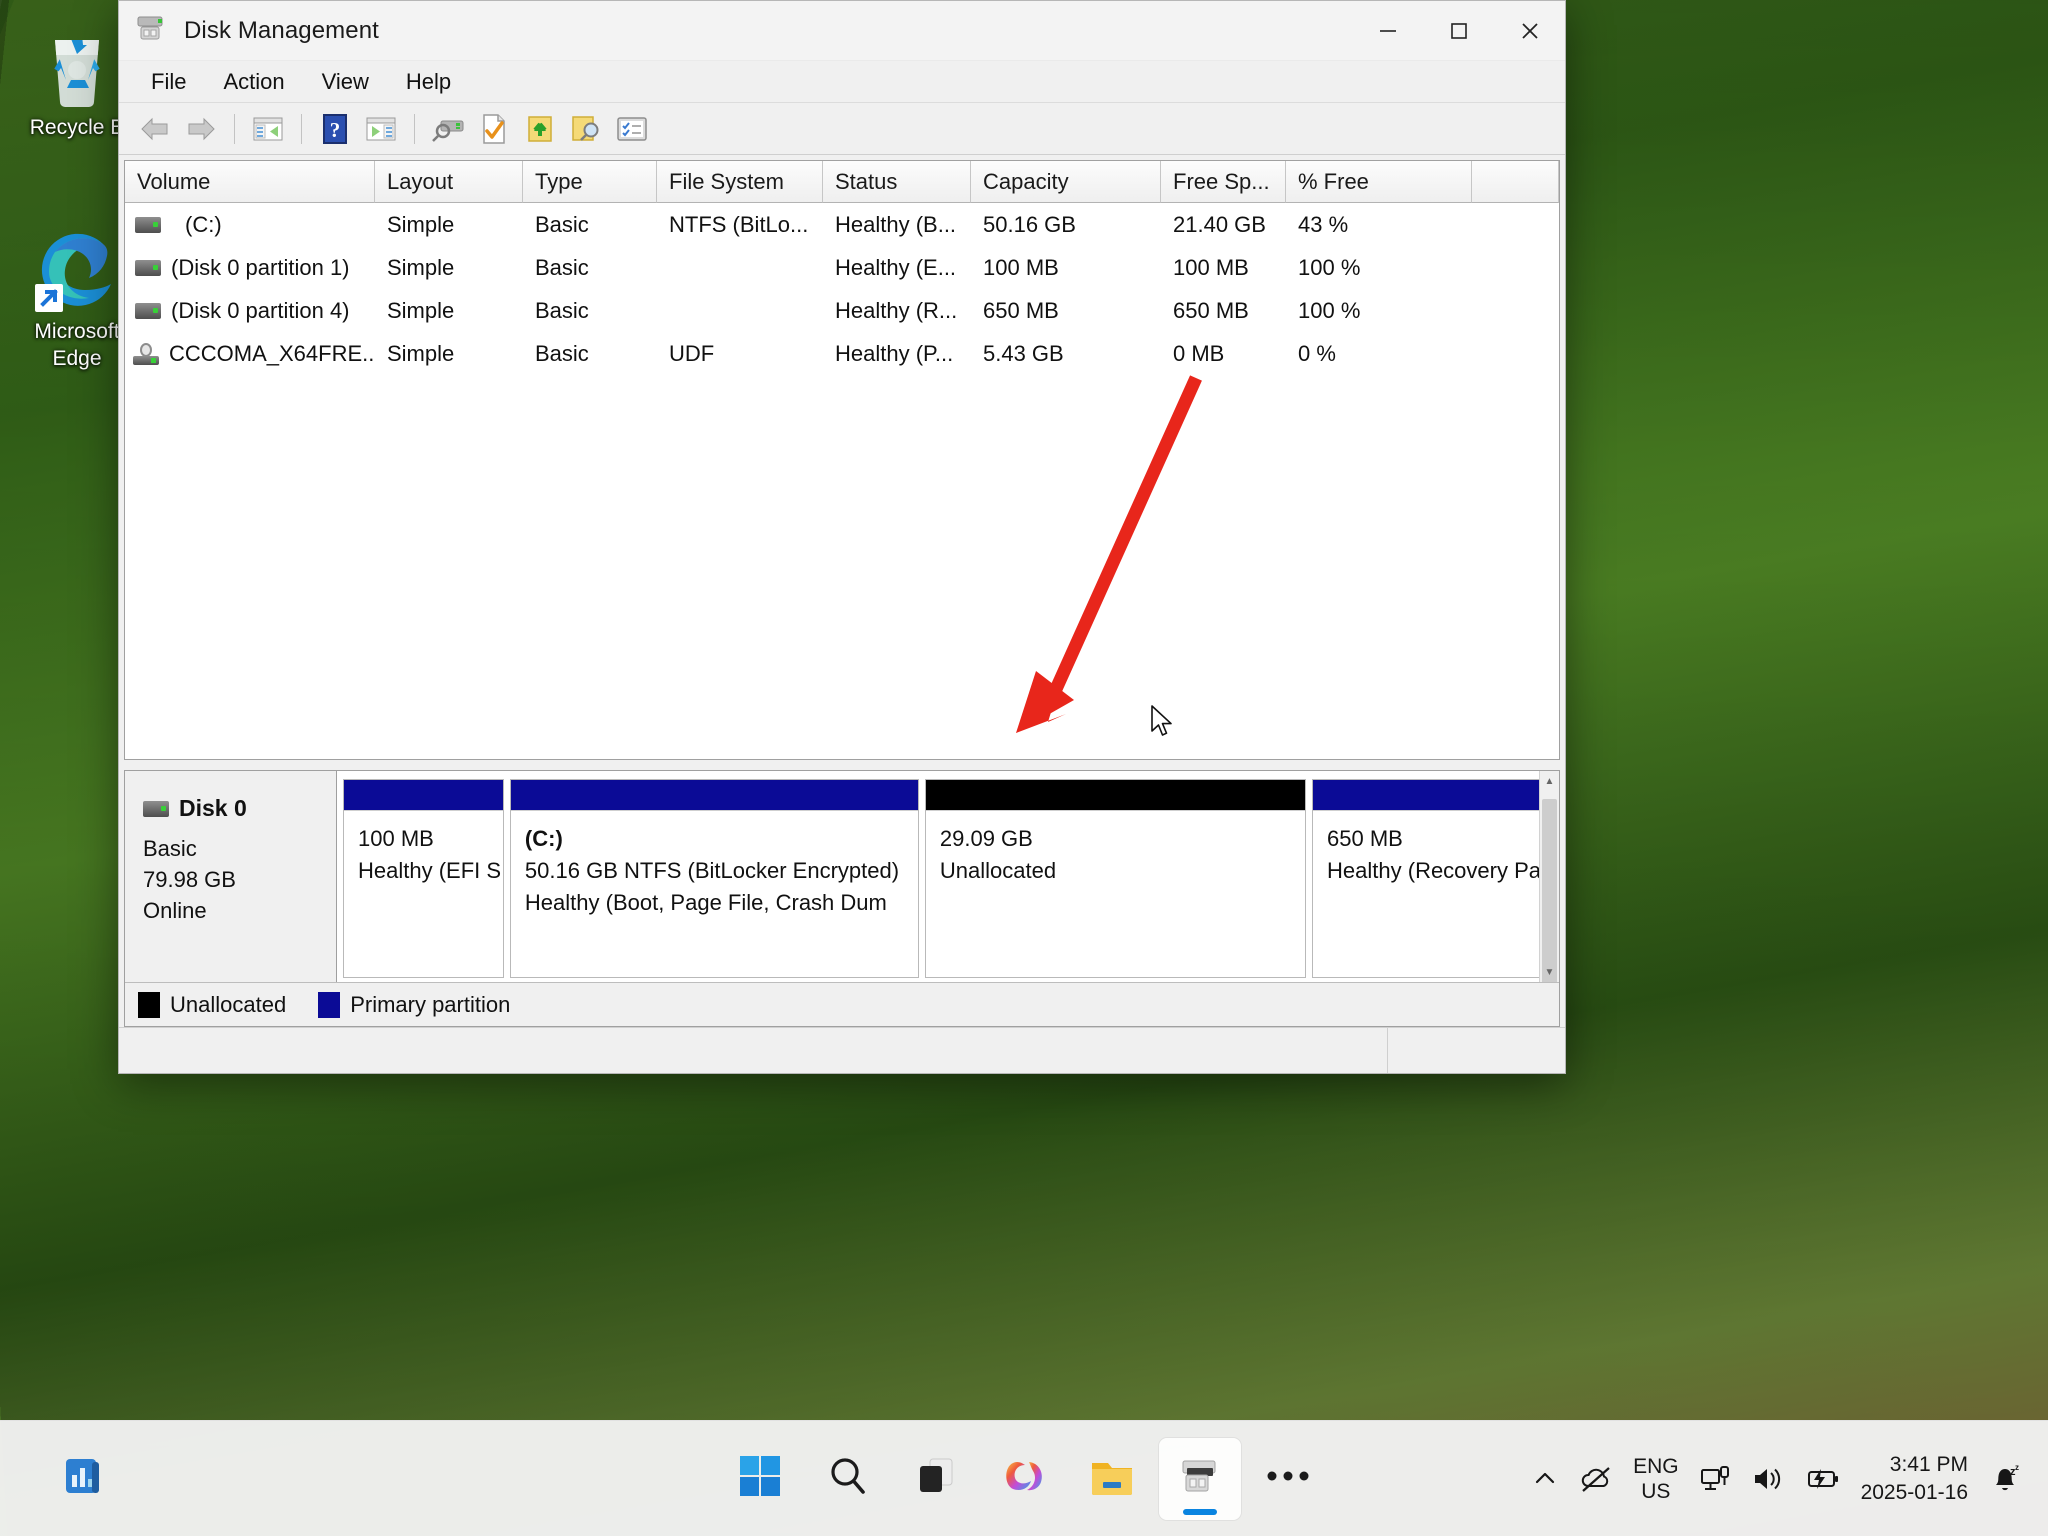 This screenshot has height=1536, width=2048. What do you see at coordinates (448, 129) in the screenshot?
I see `rescan-disks-button` at bounding box center [448, 129].